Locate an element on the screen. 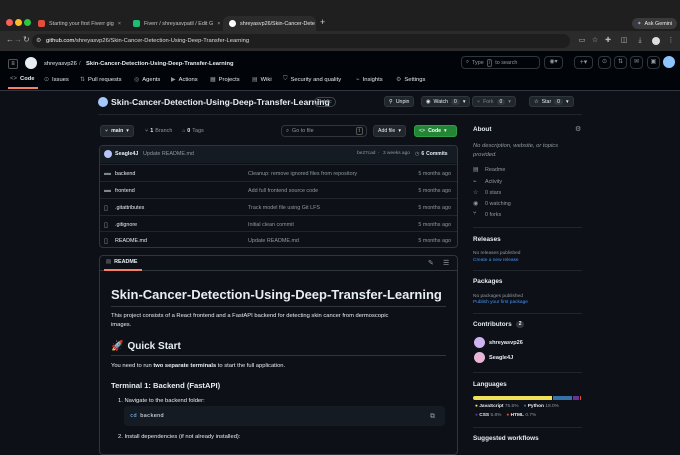  reload-icon: ↻ is located at coordinates (26, 39).